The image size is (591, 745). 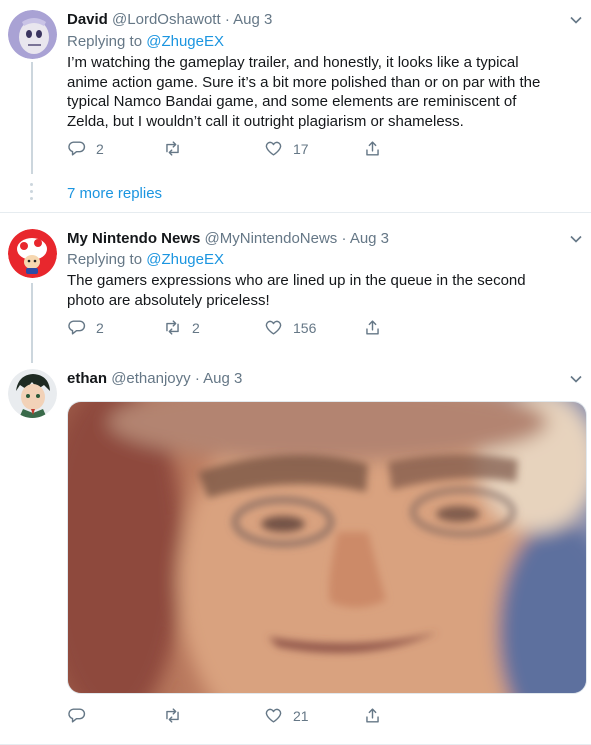 What do you see at coordinates (301, 715) in the screenshot?
I see `like-count: 21` at bounding box center [301, 715].